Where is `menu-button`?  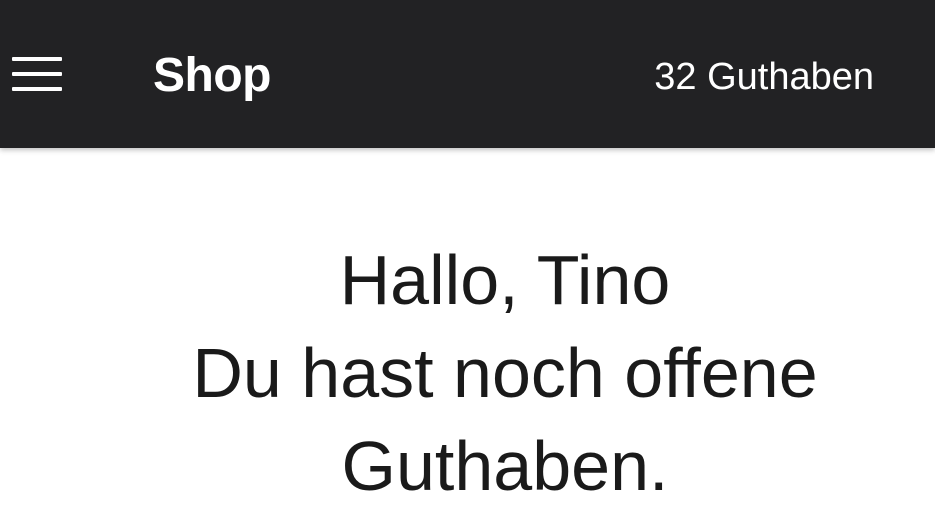
menu-button is located at coordinates (37, 74).